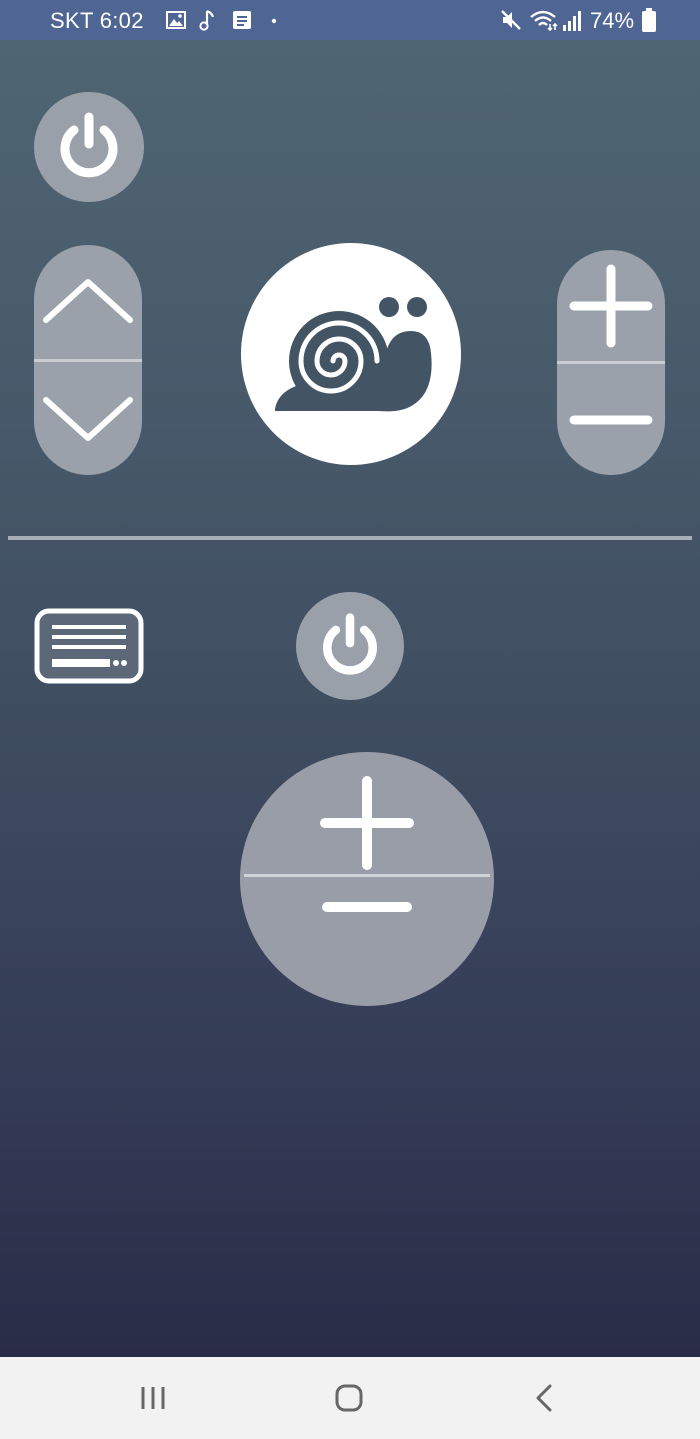 Image resolution: width=700 pixels, height=1439 pixels. I want to click on channel-up-button, so click(88, 302).